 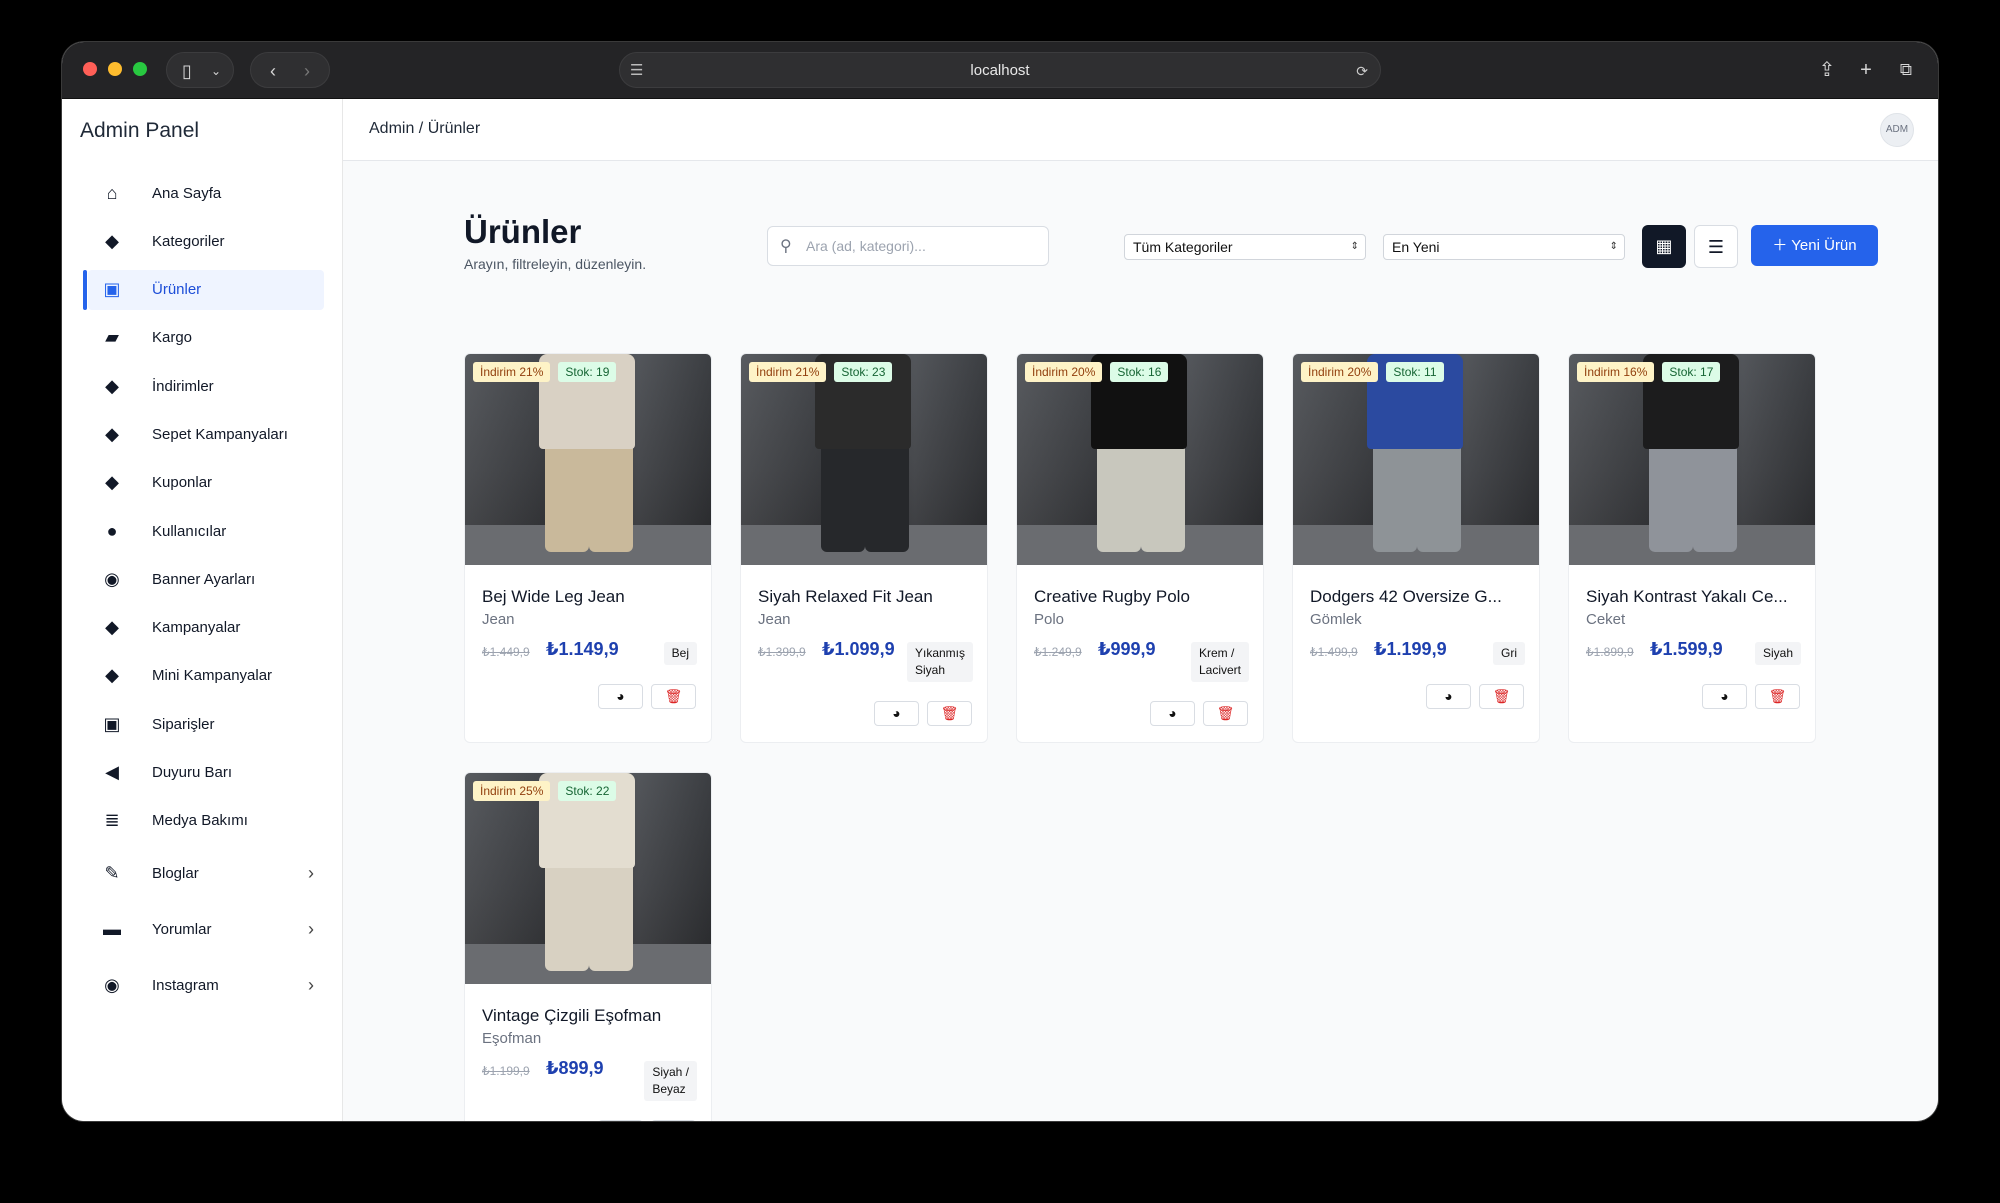 What do you see at coordinates (868, 597) in the screenshot?
I see `product-name: Siyah Relaxed Fit Jean` at bounding box center [868, 597].